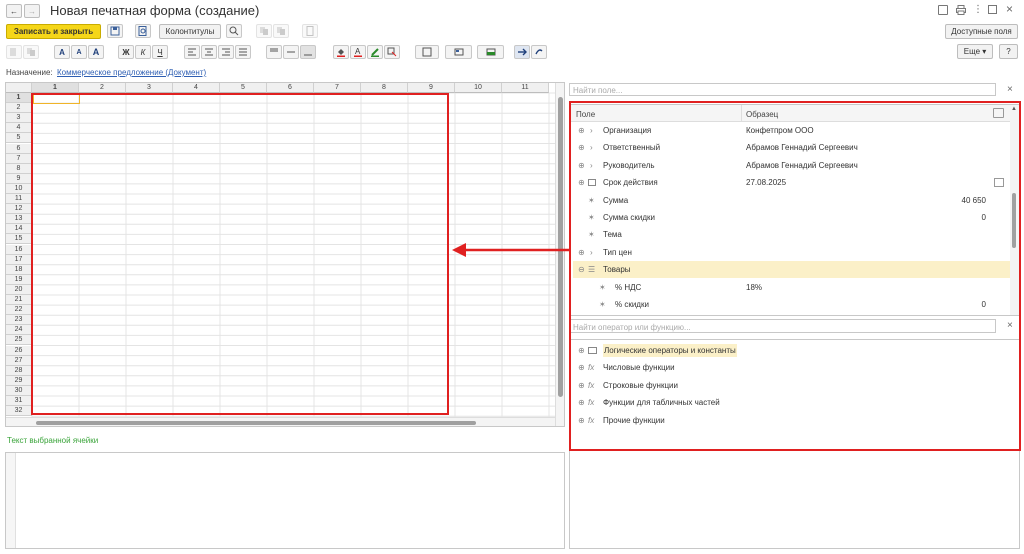 This screenshot has width=1024, height=554. What do you see at coordinates (19, 330) in the screenshot?
I see `row-header: 24` at bounding box center [19, 330].